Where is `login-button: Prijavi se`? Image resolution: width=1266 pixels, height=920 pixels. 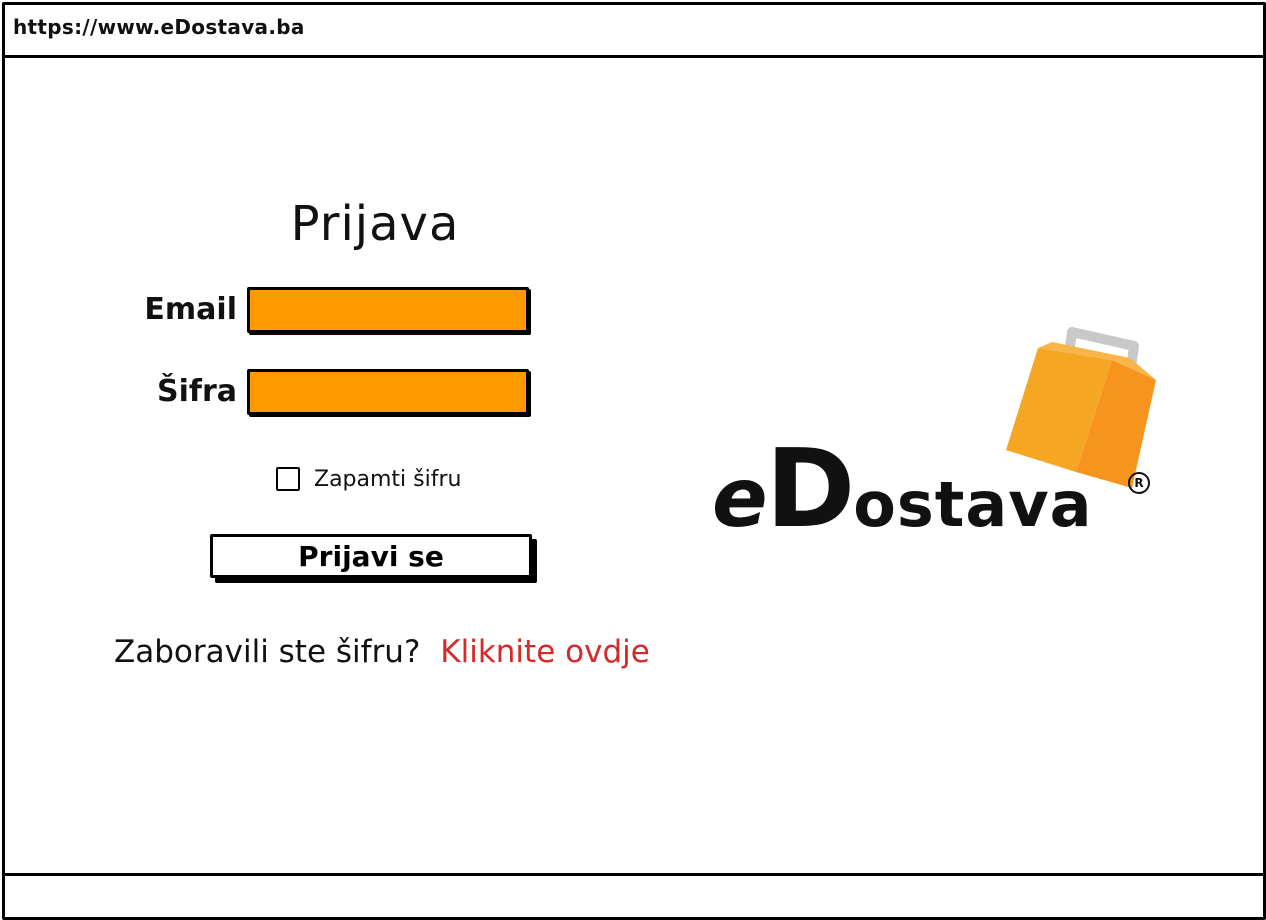
login-button: Prijavi se is located at coordinates (371, 556).